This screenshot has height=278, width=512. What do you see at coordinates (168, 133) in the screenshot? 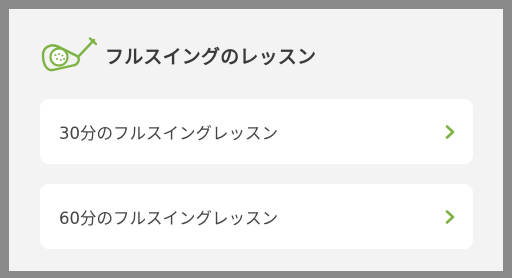
I see `lesson-item-label: 30分のフルスイングレッスン` at bounding box center [168, 133].